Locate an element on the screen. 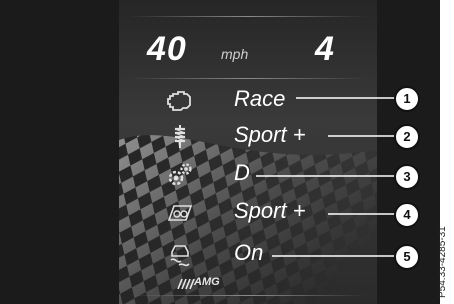 The height and width of the screenshot is (304, 454). bottom-divider is located at coordinates (248, 295).